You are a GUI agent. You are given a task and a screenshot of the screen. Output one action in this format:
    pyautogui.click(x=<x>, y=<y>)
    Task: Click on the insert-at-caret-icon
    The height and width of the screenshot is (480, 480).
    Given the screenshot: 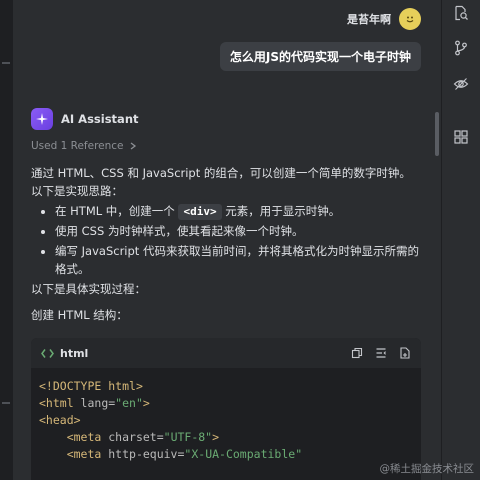 What is the action you would take?
    pyautogui.click(x=381, y=353)
    